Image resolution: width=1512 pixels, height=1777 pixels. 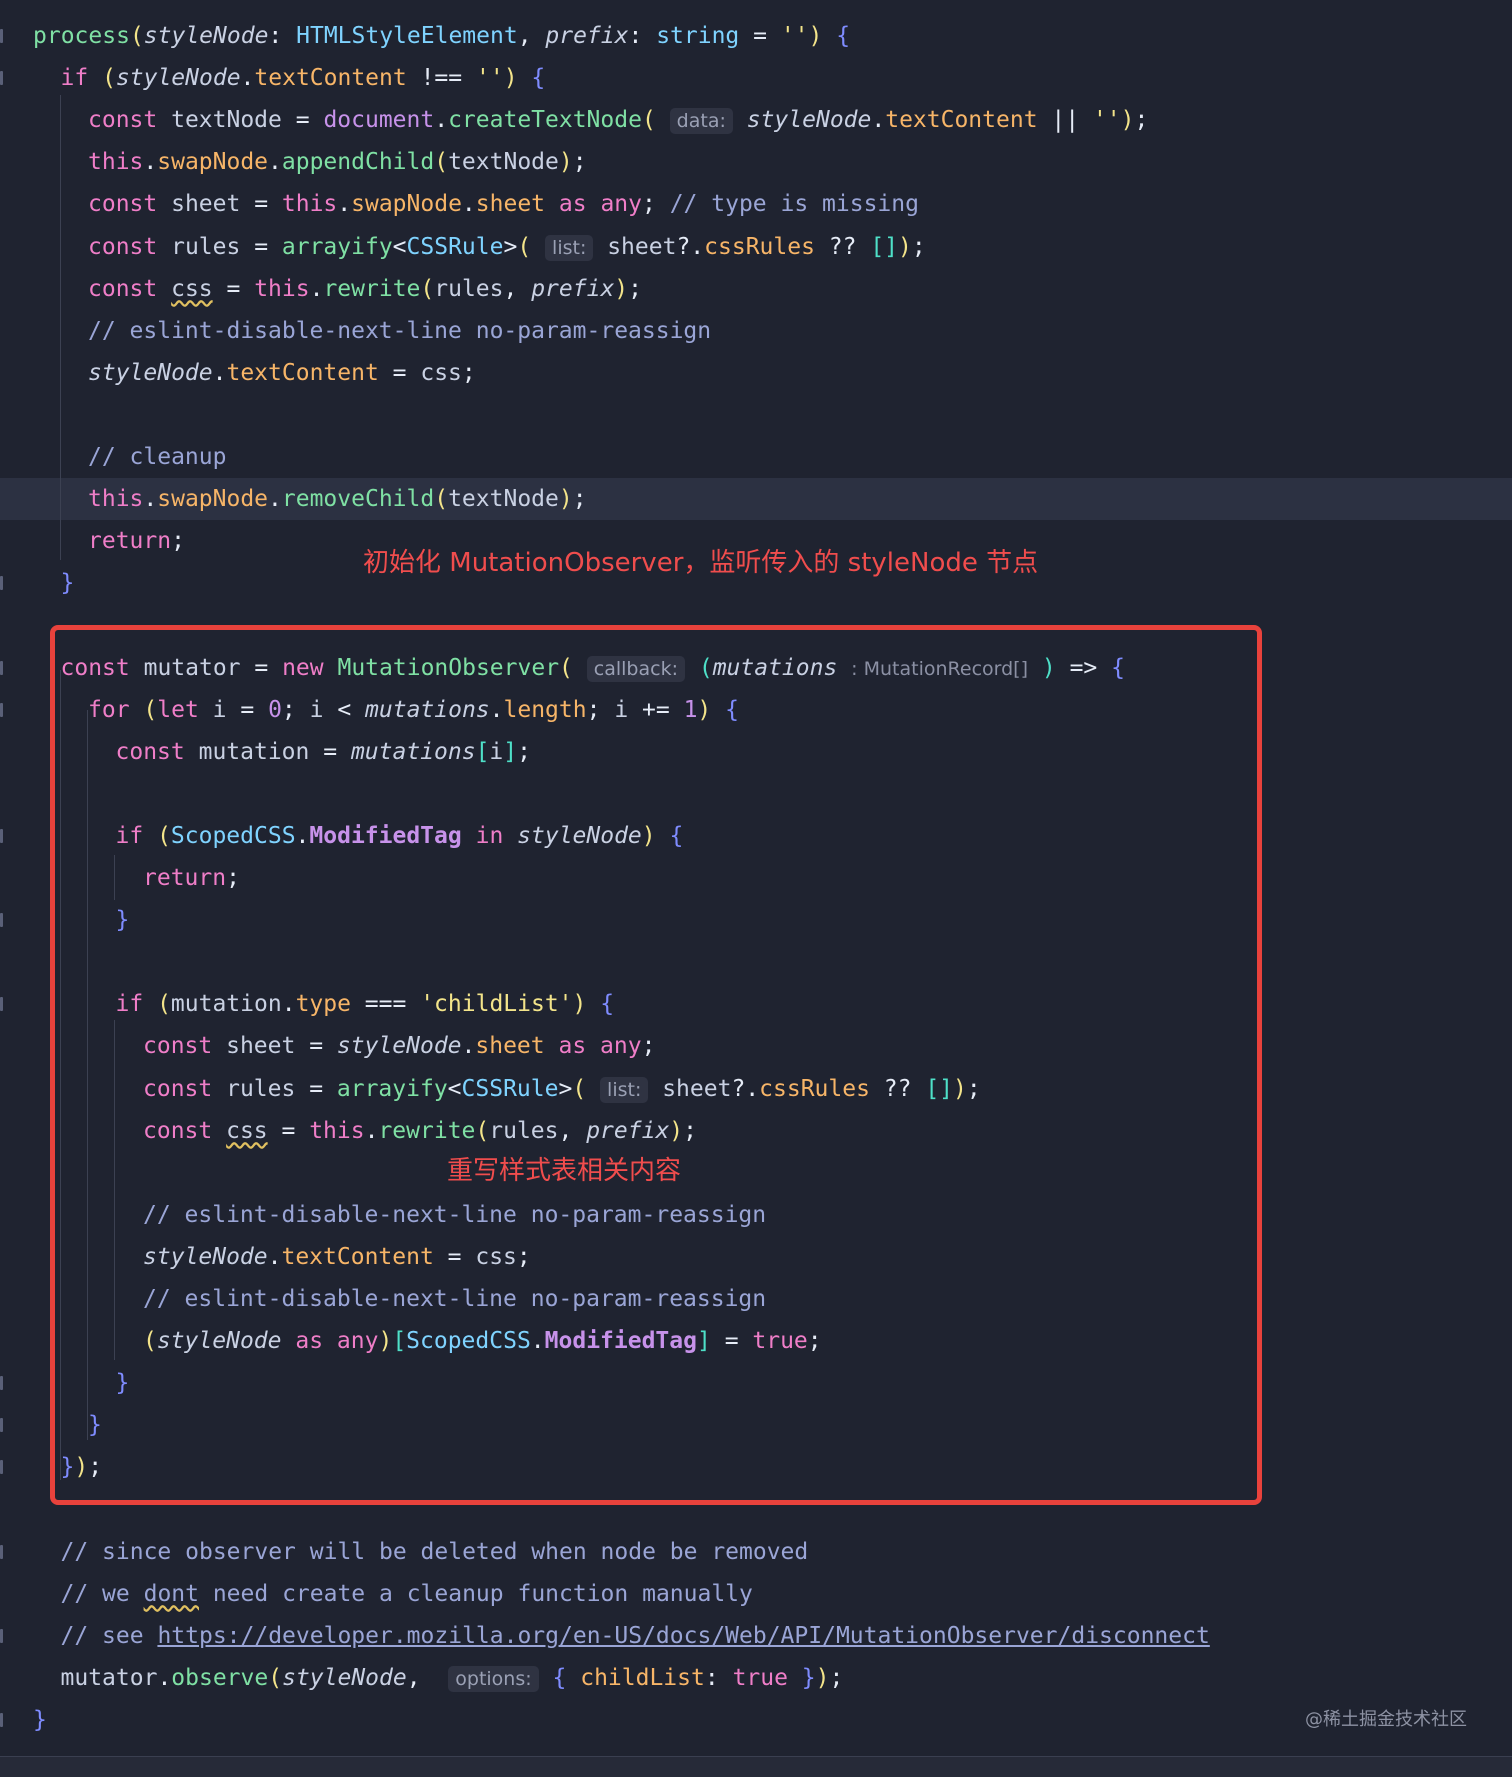 I want to click on code-token: rules, so click(x=469, y=288).